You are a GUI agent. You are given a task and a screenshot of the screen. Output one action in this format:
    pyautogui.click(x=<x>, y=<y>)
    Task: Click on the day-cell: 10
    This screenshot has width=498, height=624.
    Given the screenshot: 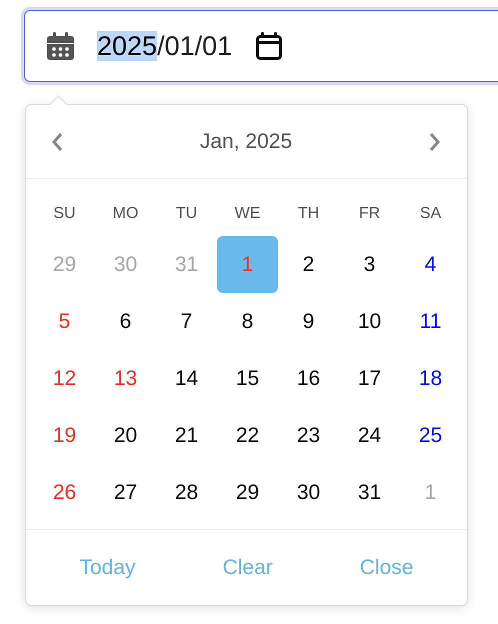 What is the action you would take?
    pyautogui.click(x=369, y=321)
    